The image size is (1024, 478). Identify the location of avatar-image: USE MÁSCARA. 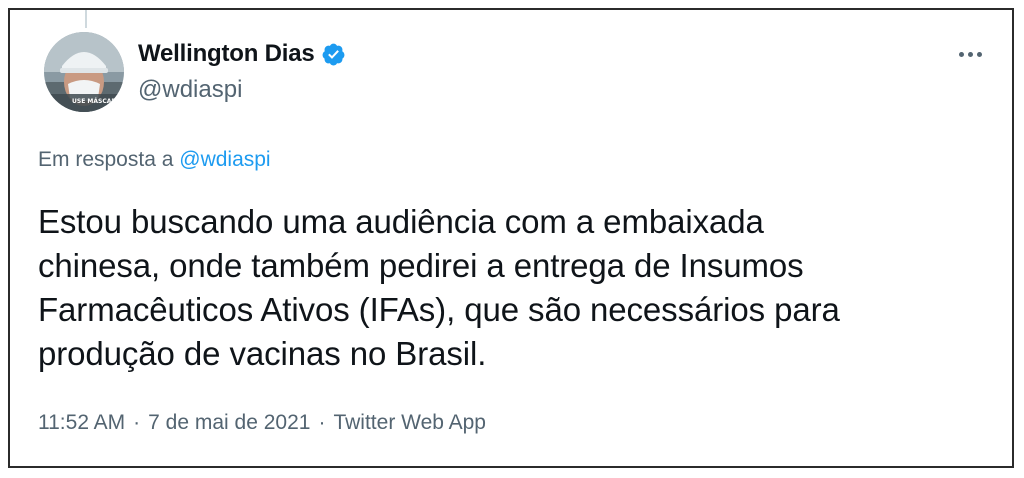
(84, 72).